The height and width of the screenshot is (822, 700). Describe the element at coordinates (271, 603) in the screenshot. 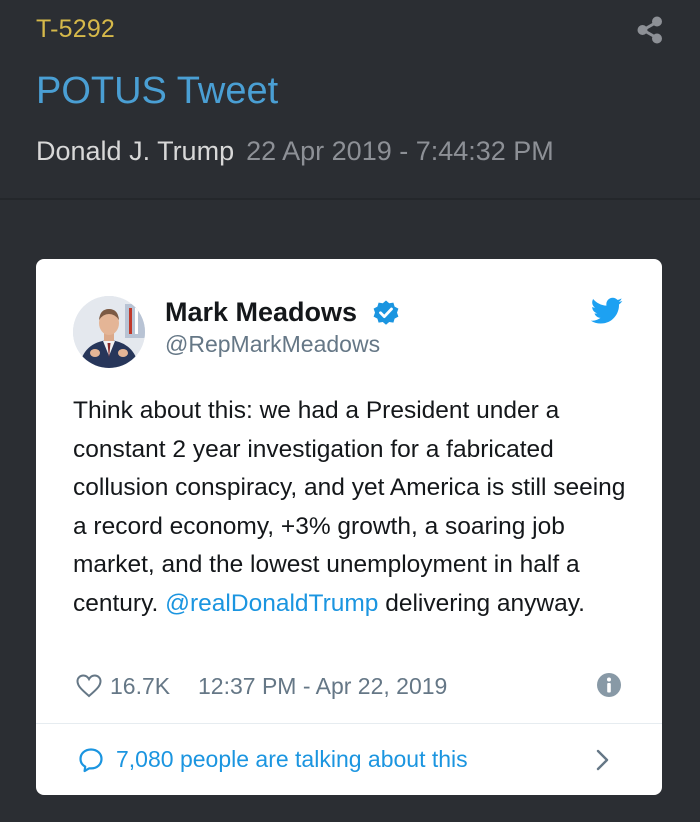

I see `mention-link: @realDonaldTrump` at that location.